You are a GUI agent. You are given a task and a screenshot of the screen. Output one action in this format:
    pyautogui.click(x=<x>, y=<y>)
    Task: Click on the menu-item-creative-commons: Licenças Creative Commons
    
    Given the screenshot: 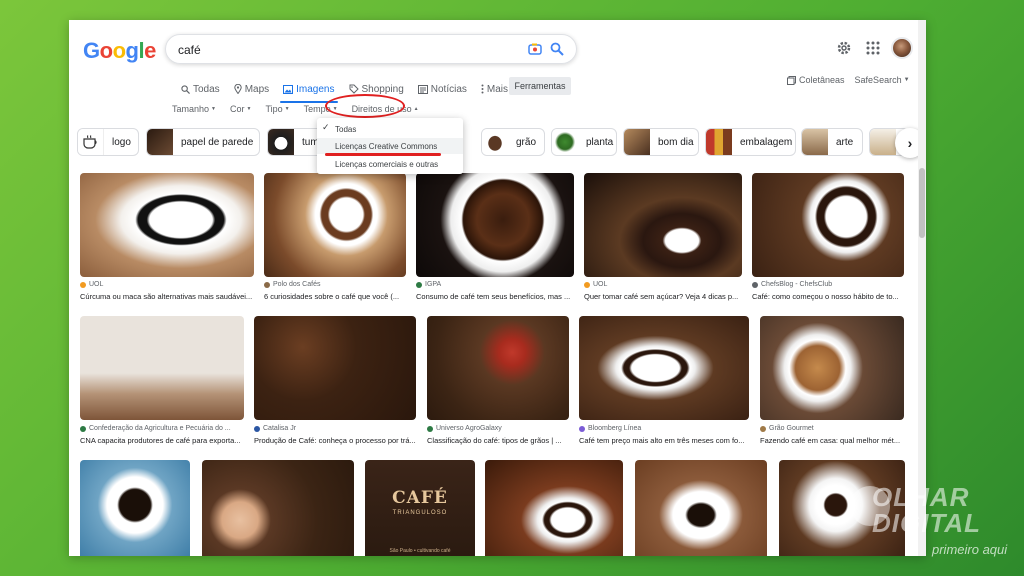 What is the action you would take?
    pyautogui.click(x=390, y=146)
    